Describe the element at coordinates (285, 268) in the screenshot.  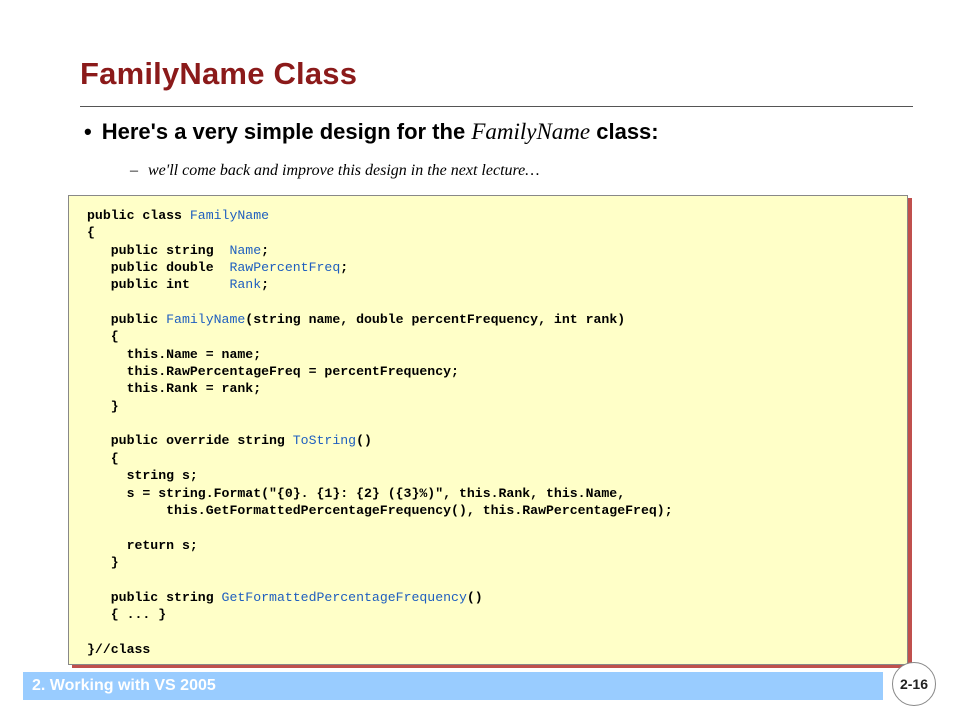
I see `code-identifier: RawPercentFreq` at that location.